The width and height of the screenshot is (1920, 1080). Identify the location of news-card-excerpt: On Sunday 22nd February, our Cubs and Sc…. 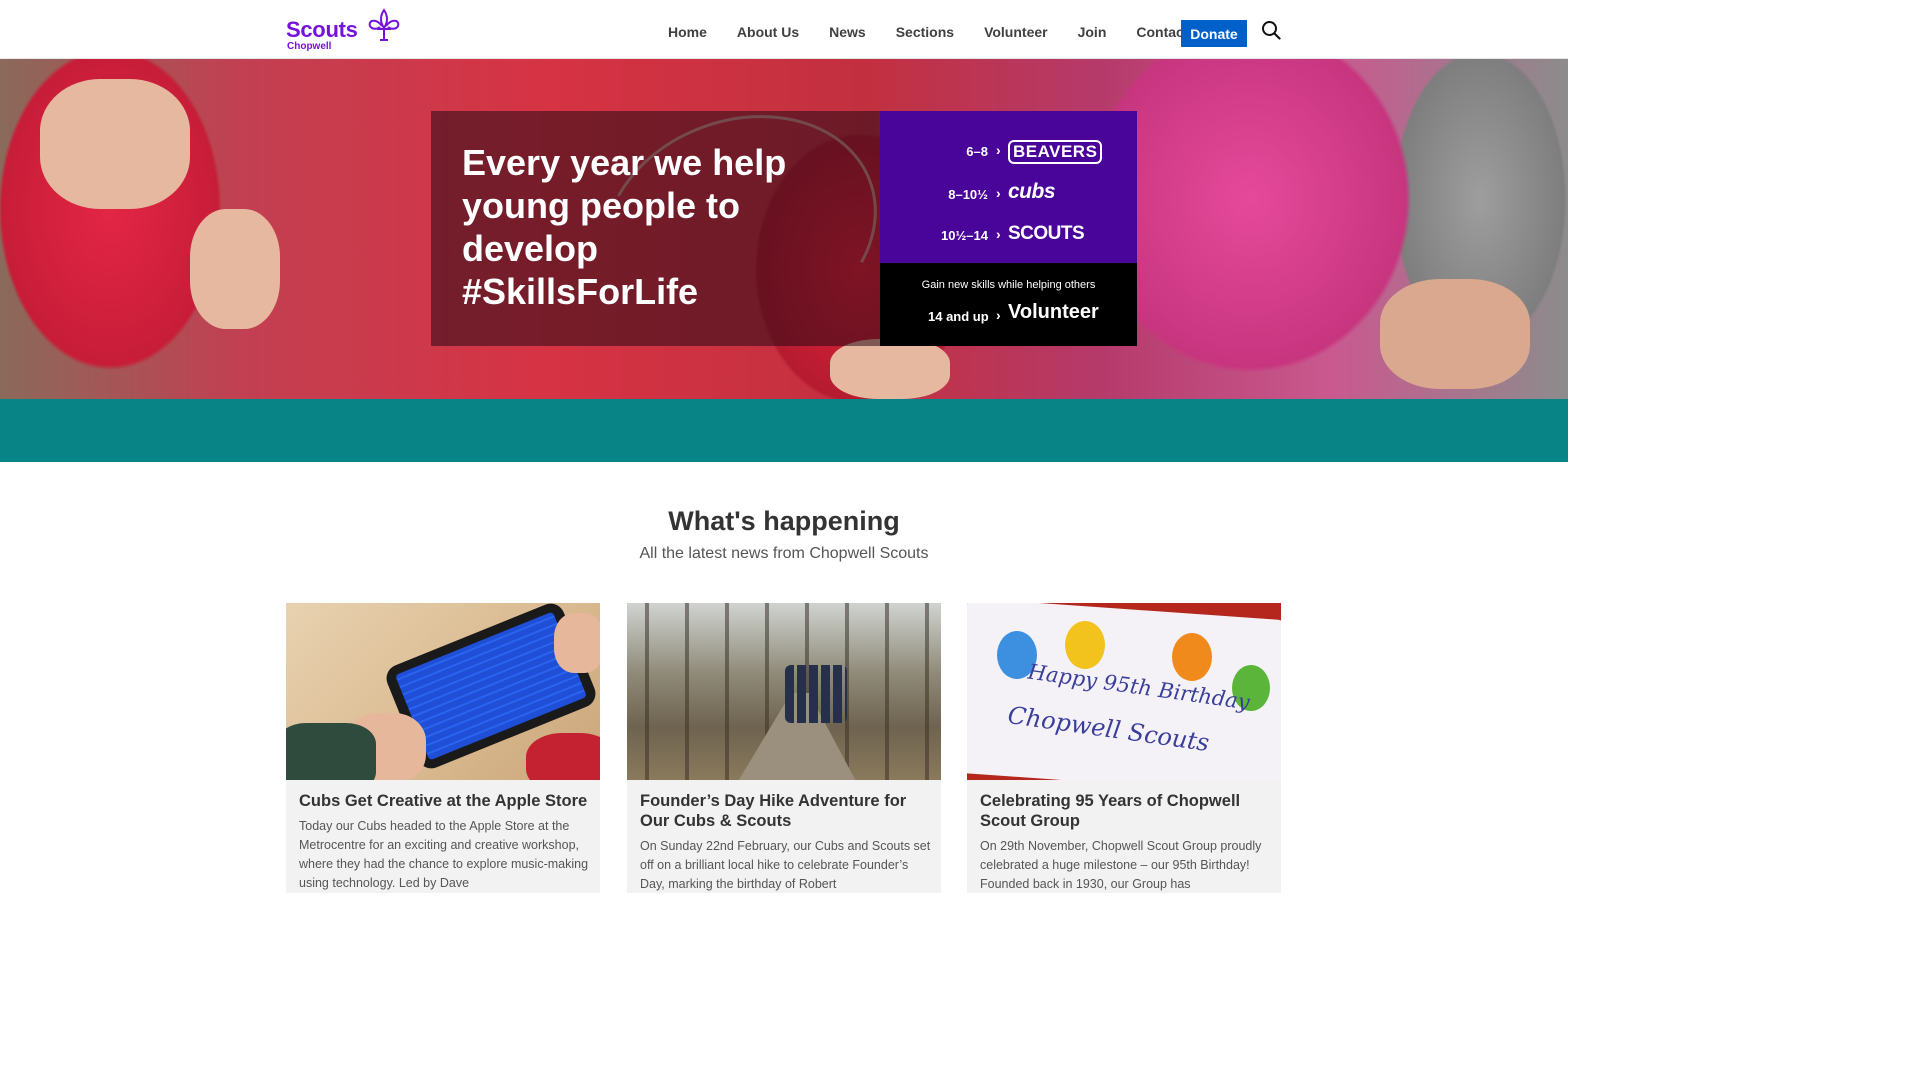
(785, 865).